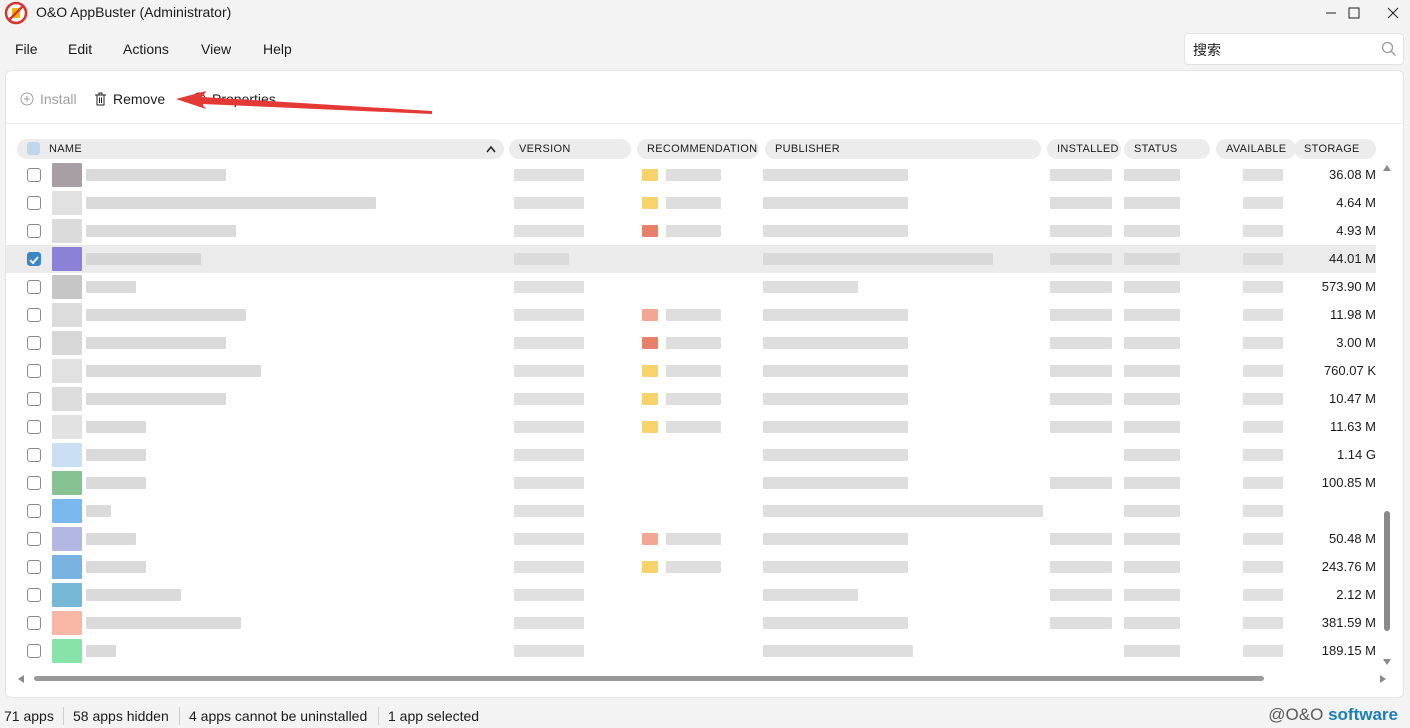 The height and width of the screenshot is (728, 1410). I want to click on table-row: 2.12 M, so click(691, 595).